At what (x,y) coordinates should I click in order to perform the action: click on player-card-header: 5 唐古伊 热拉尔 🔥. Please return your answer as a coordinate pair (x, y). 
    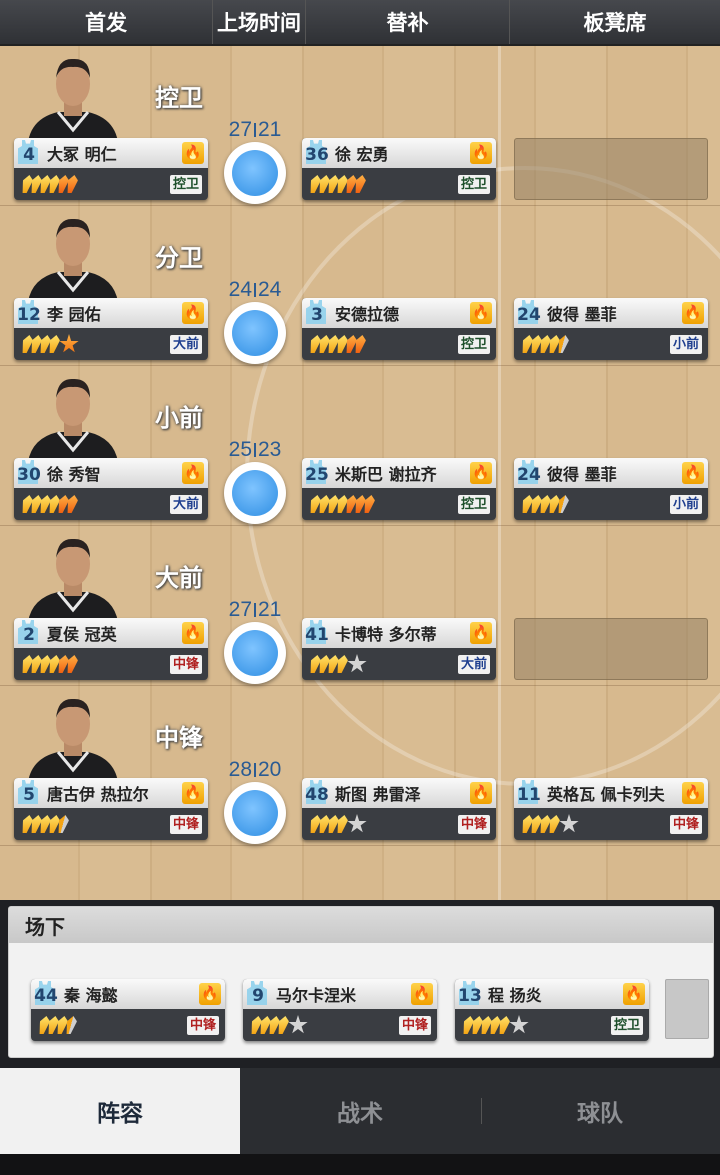
    Looking at the image, I should click on (111, 793).